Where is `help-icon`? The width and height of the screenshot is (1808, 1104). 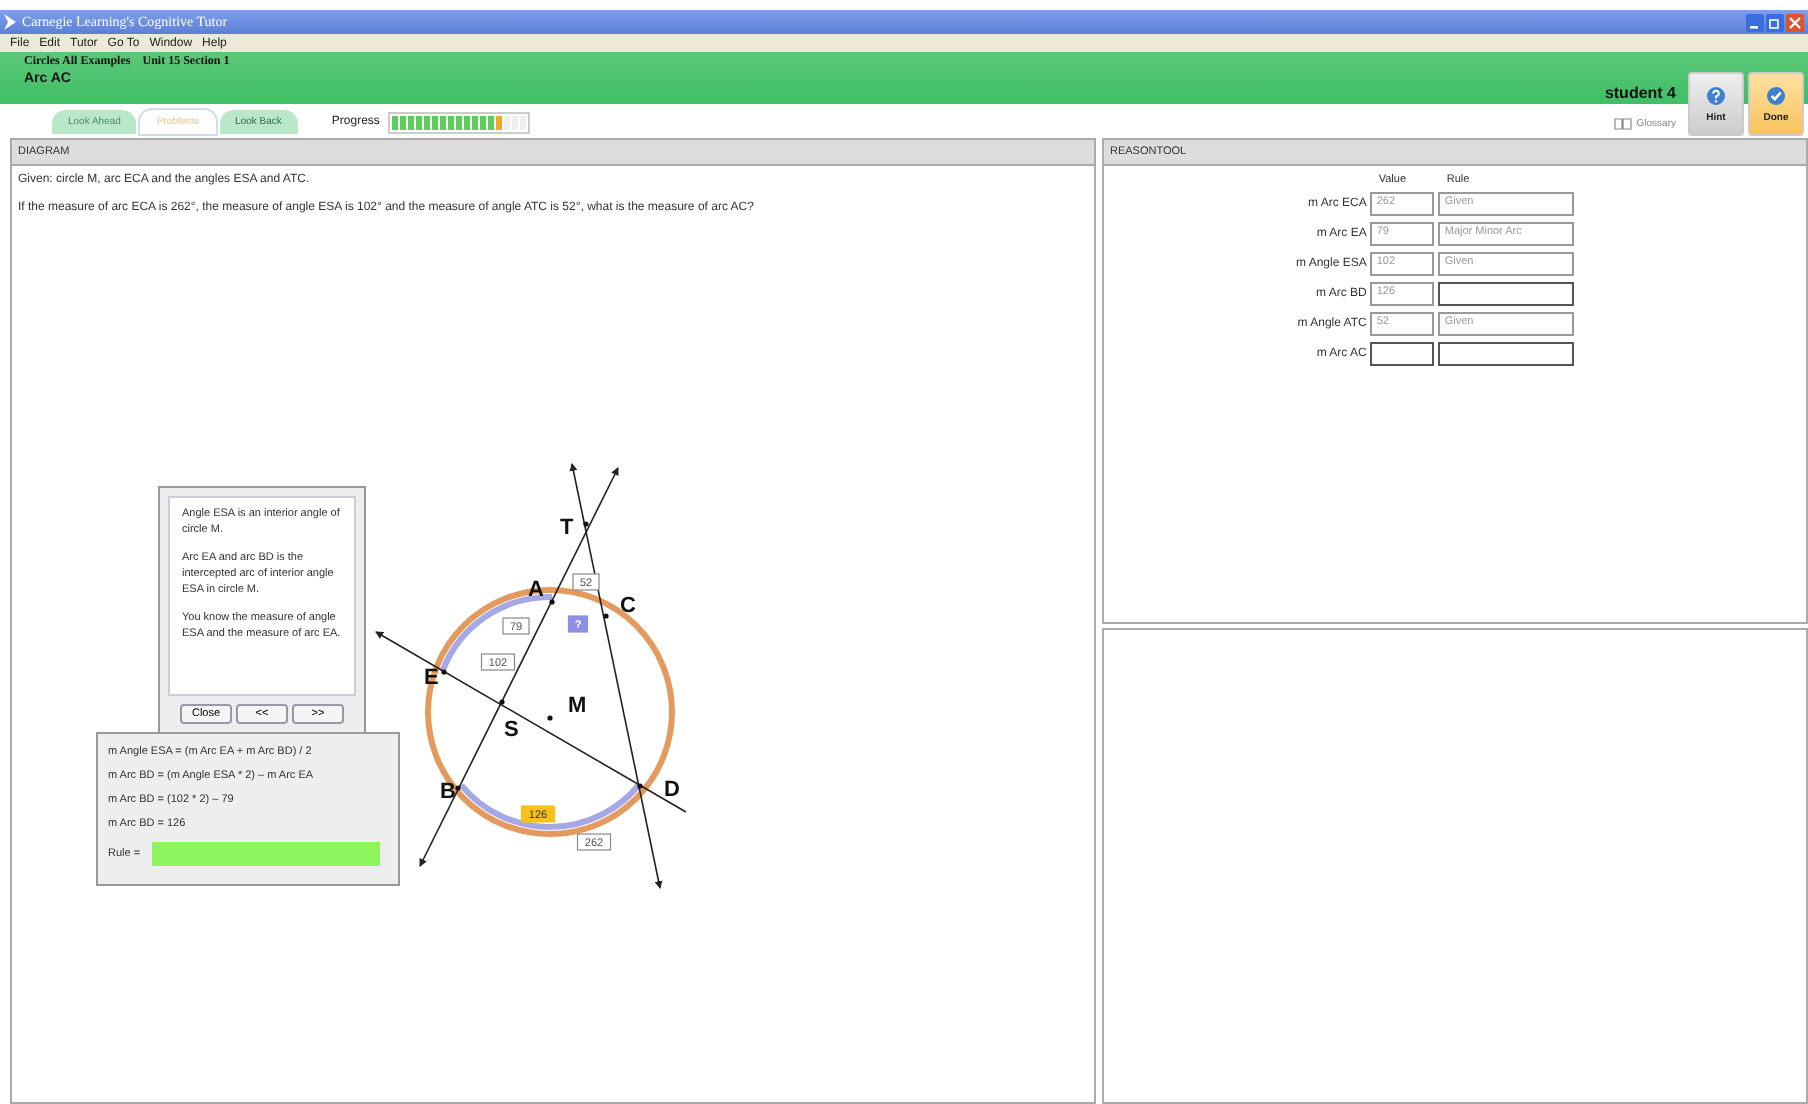 help-icon is located at coordinates (1716, 95).